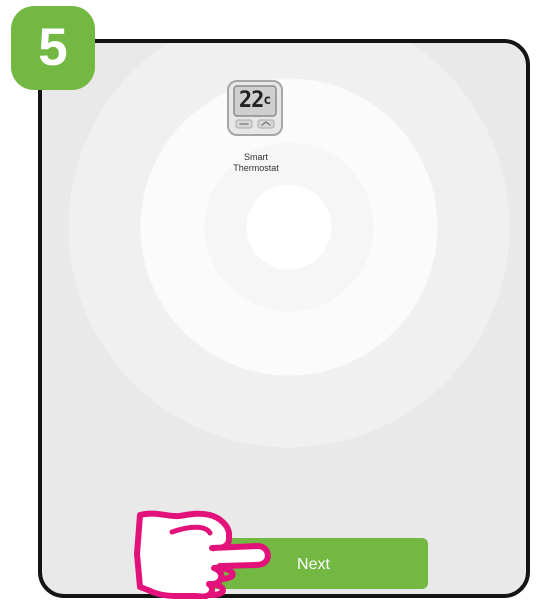  I want to click on device-name-label: Smart Thermostat, so click(256, 162).